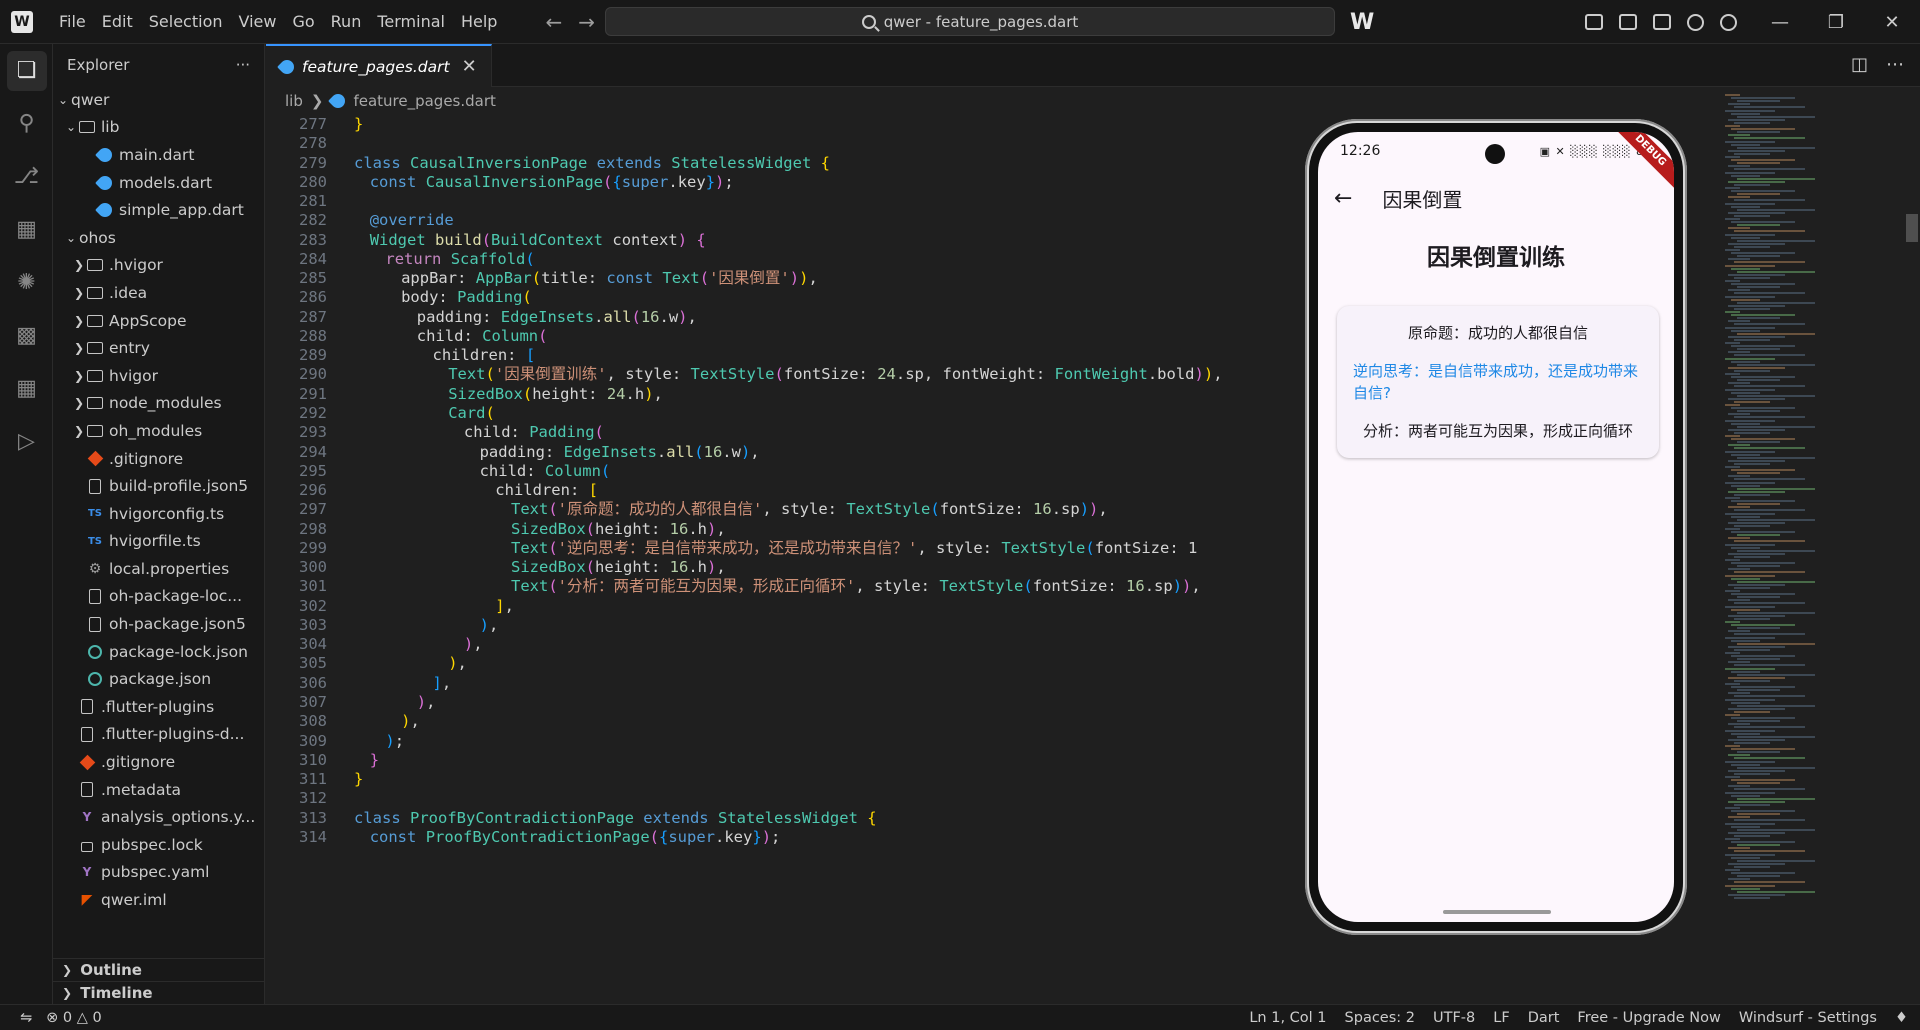 This screenshot has height=1030, width=1920. I want to click on editor-scrollbar, so click(1912, 228).